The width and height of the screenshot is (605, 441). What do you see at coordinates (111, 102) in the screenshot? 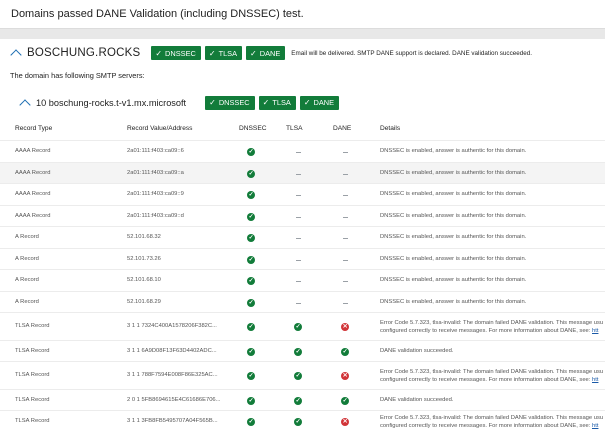
I see `mx-host-name: 10 boschung-rocks.t-v1.mx.microsoft` at bounding box center [111, 102].